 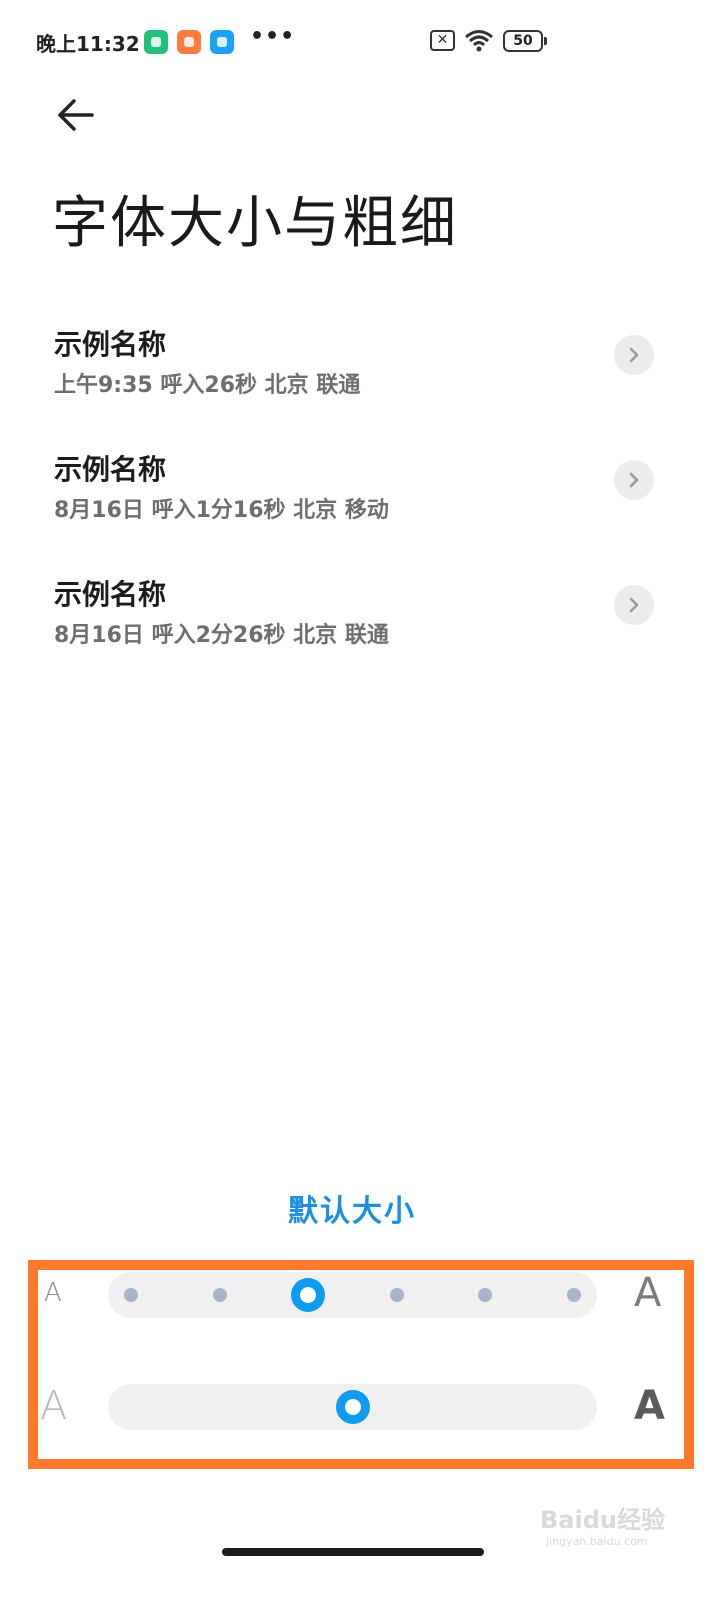 What do you see at coordinates (156, 42) in the screenshot?
I see `security-app-notification-icon` at bounding box center [156, 42].